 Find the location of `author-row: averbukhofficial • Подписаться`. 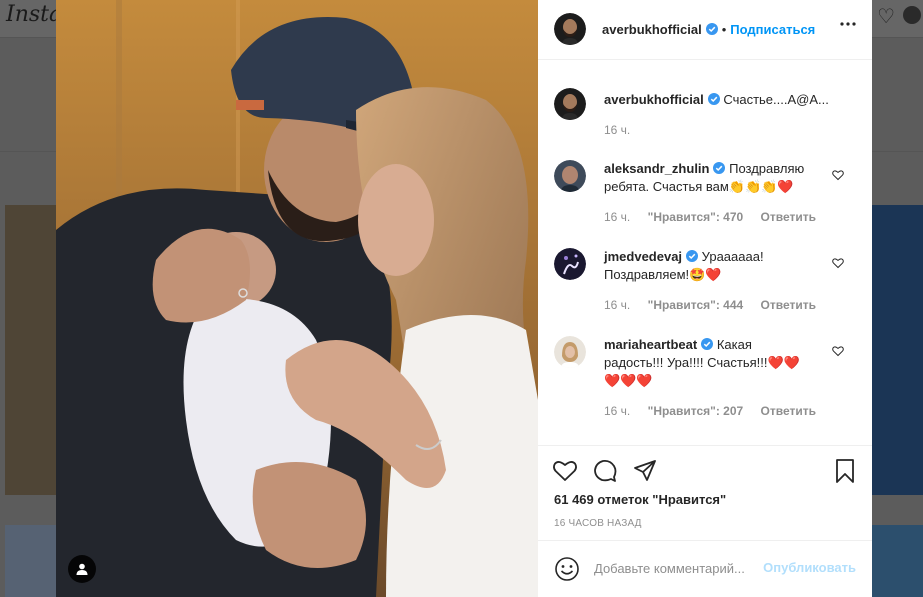

author-row: averbukhofficial • Подписаться is located at coordinates (708, 30).